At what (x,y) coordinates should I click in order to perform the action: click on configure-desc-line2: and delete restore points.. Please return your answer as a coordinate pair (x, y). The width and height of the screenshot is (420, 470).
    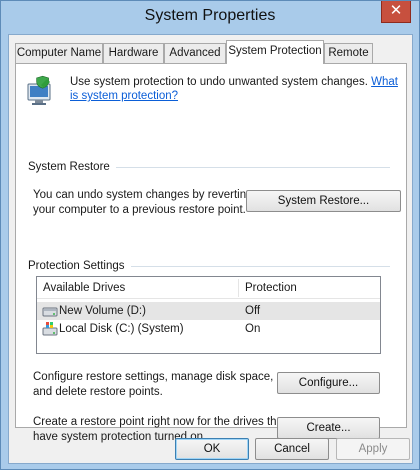
    Looking at the image, I should click on (98, 392).